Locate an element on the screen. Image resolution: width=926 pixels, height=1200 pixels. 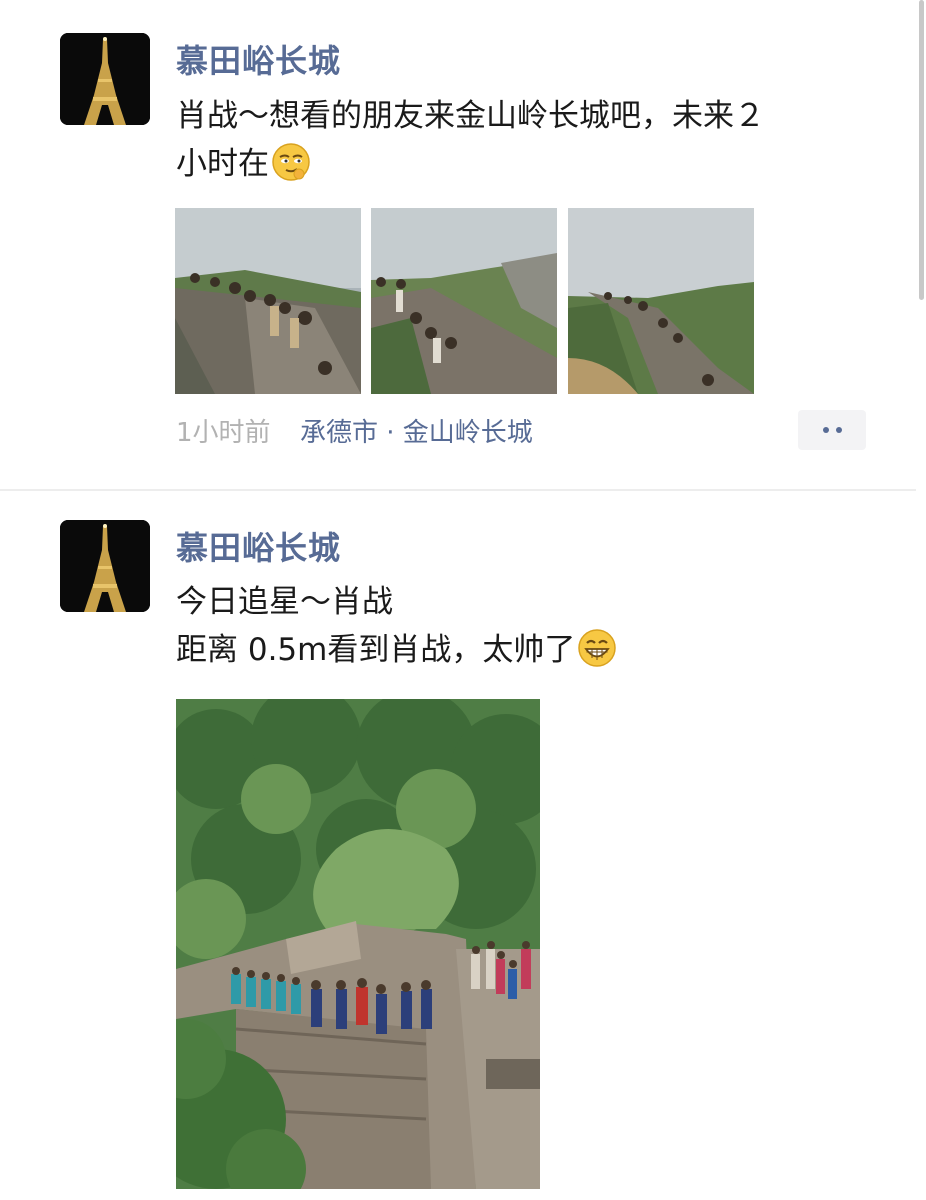
post-text-line: 肖战～想看的朋友来金山岭长城吧，未来２ is located at coordinates (470, 116).